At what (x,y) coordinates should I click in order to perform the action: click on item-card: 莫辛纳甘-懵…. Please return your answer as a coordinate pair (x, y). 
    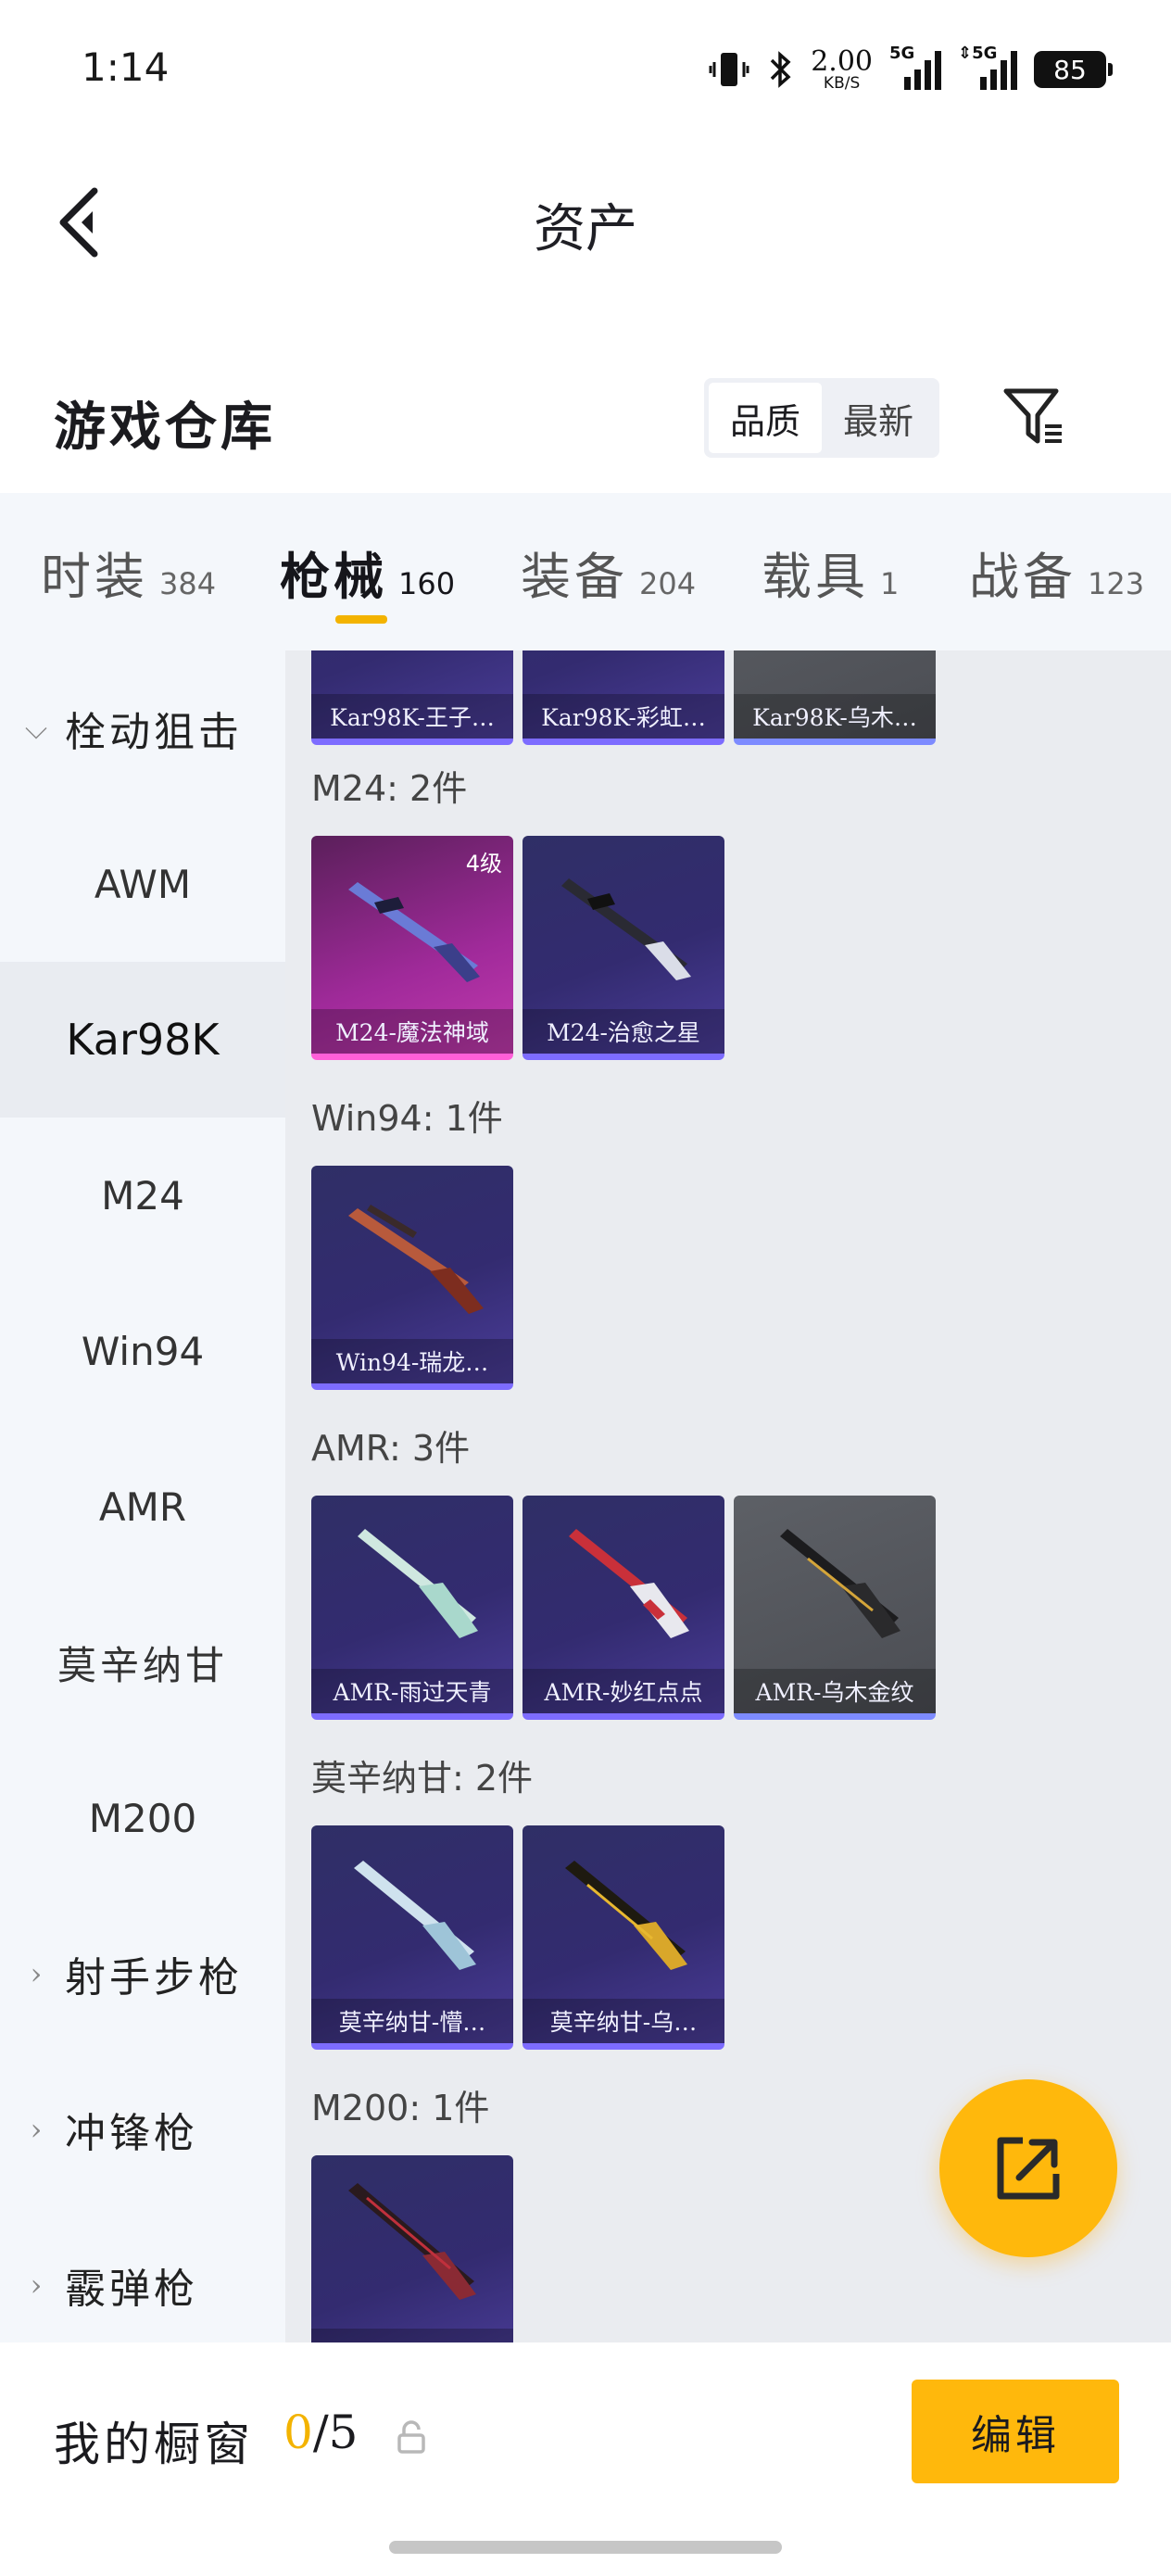
    Looking at the image, I should click on (412, 1938).